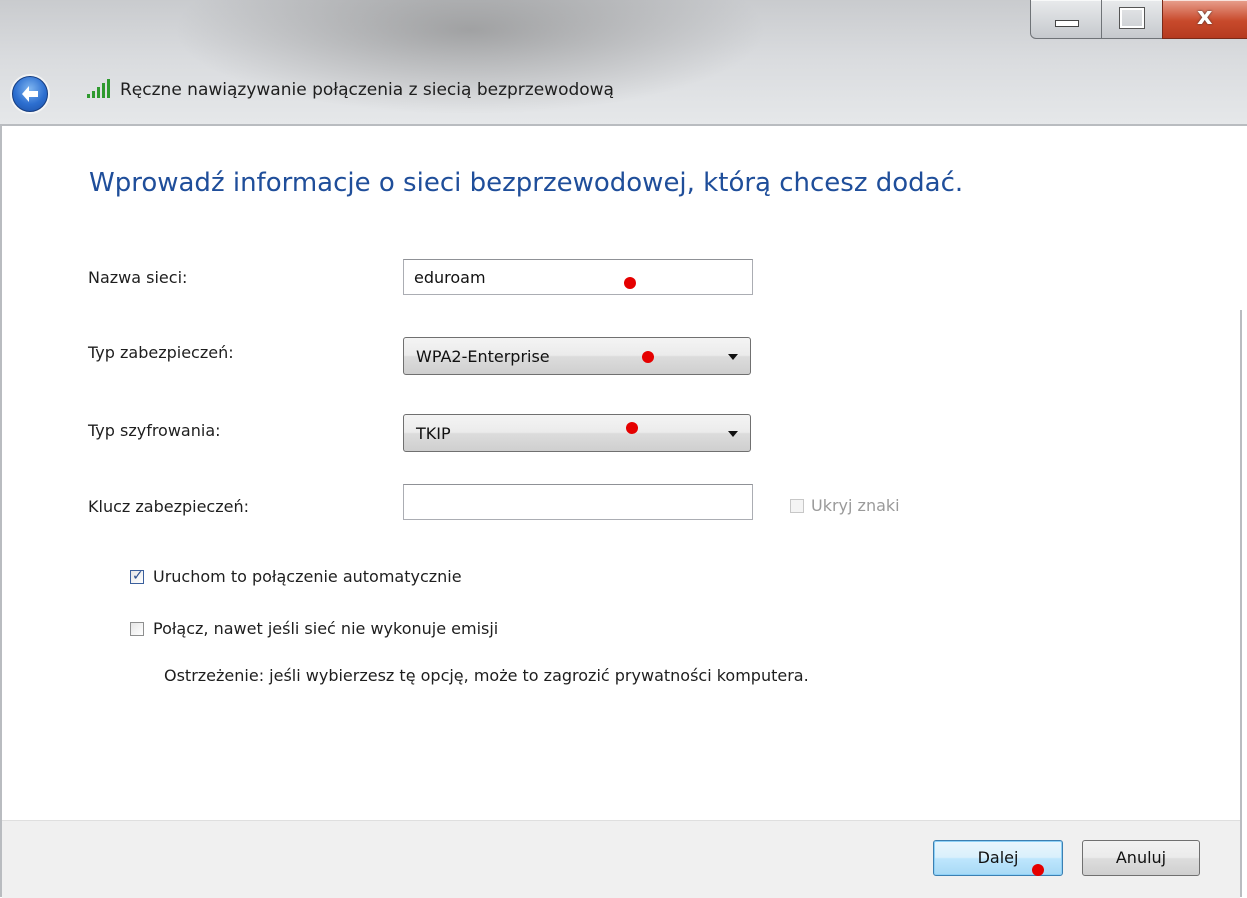 The width and height of the screenshot is (1247, 898). I want to click on encryption-type-value: TKIP, so click(433, 433).